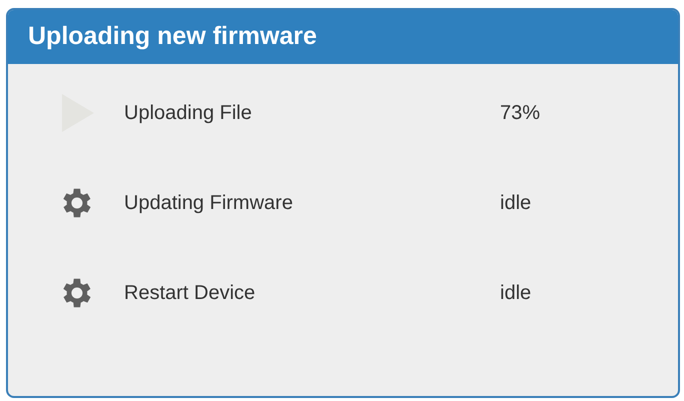  Describe the element at coordinates (188, 113) in the screenshot. I see `step-label: Uploading File` at that location.